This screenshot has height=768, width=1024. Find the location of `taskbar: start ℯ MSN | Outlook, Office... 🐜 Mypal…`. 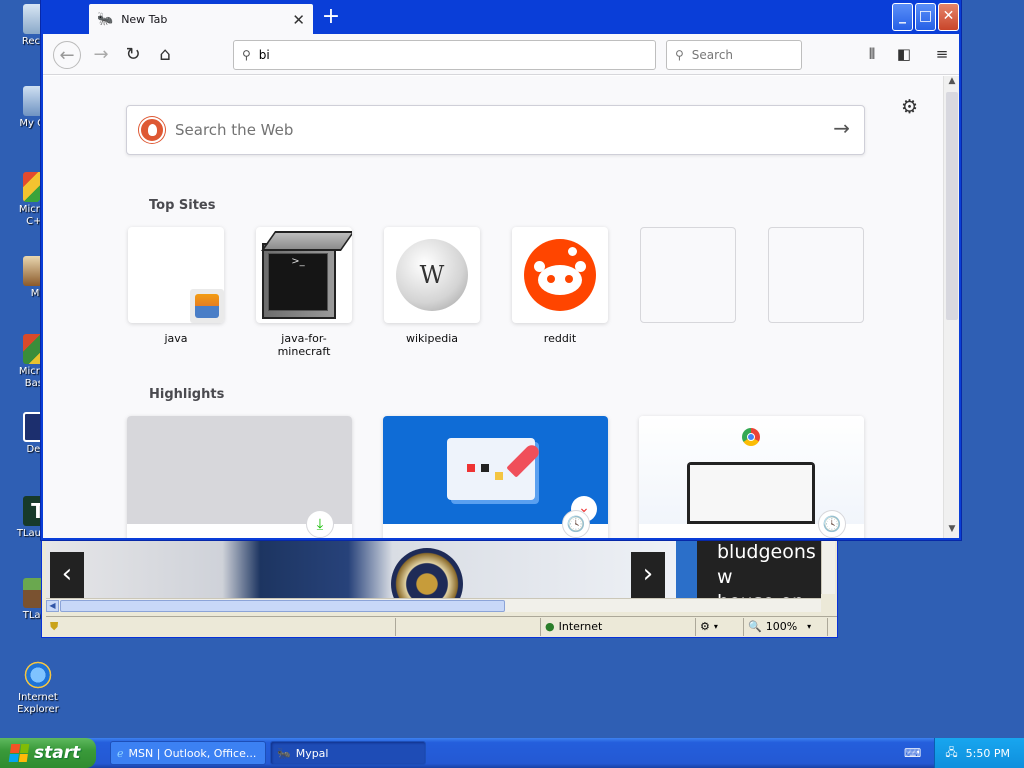

taskbar: start ℯ MSN | Outlook, Office... 🐜 Mypal… is located at coordinates (512, 753).